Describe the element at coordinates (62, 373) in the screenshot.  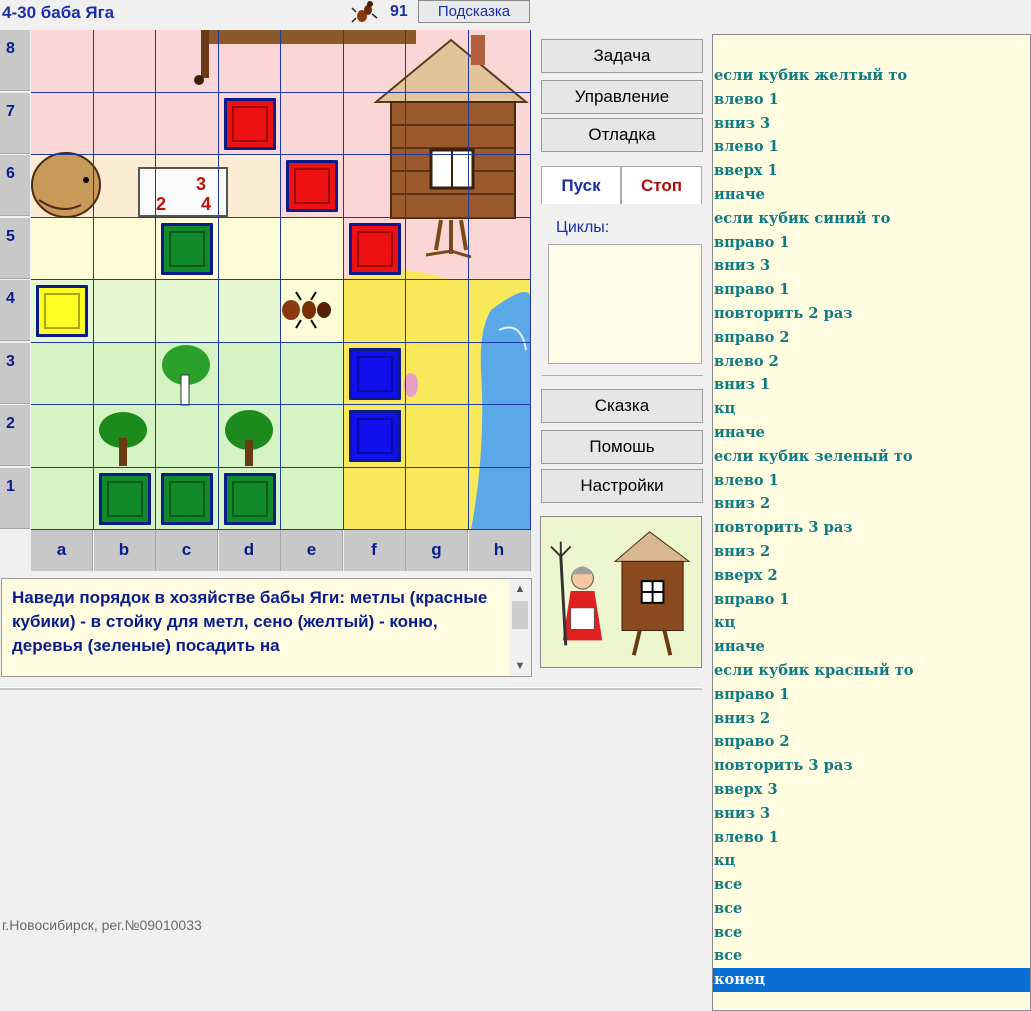
I see `cell-a3` at that location.